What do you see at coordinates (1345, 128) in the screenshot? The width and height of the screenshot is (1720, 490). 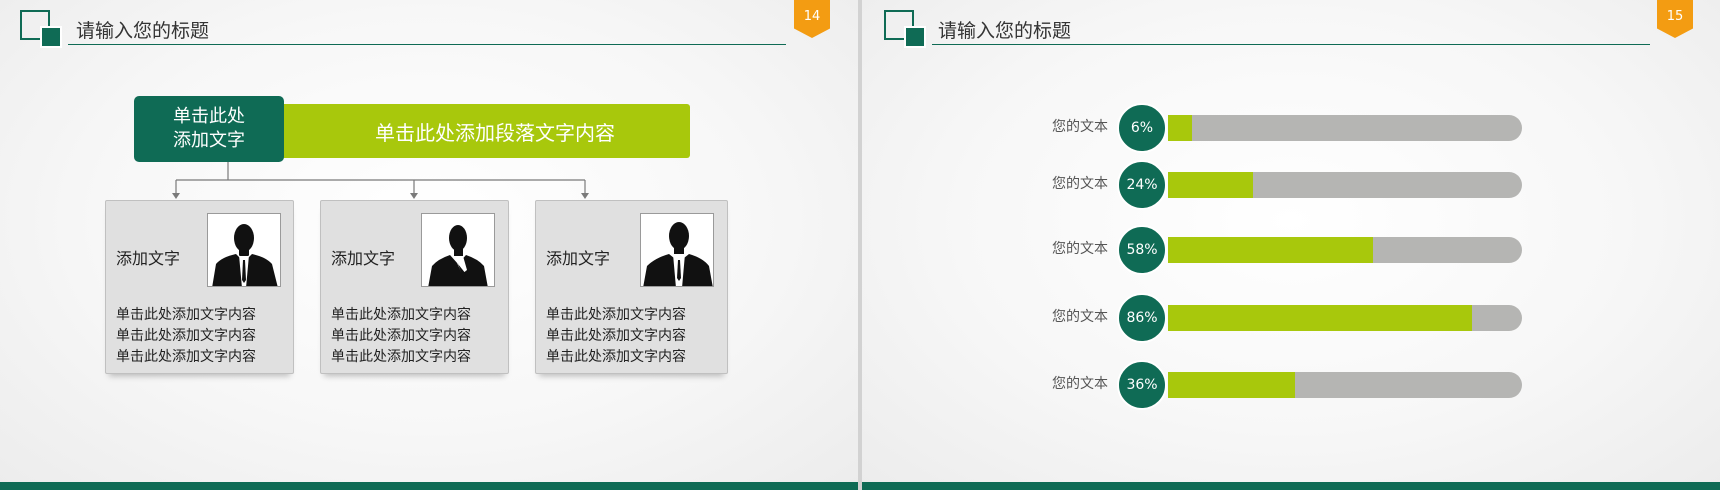 I see `progress-track` at bounding box center [1345, 128].